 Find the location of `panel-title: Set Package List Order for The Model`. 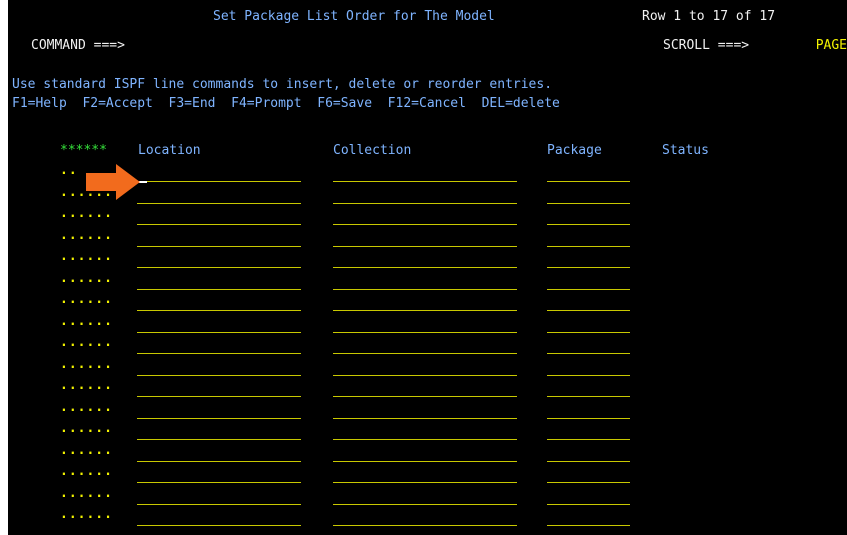

panel-title: Set Package List Order for The Model is located at coordinates (354, 16).